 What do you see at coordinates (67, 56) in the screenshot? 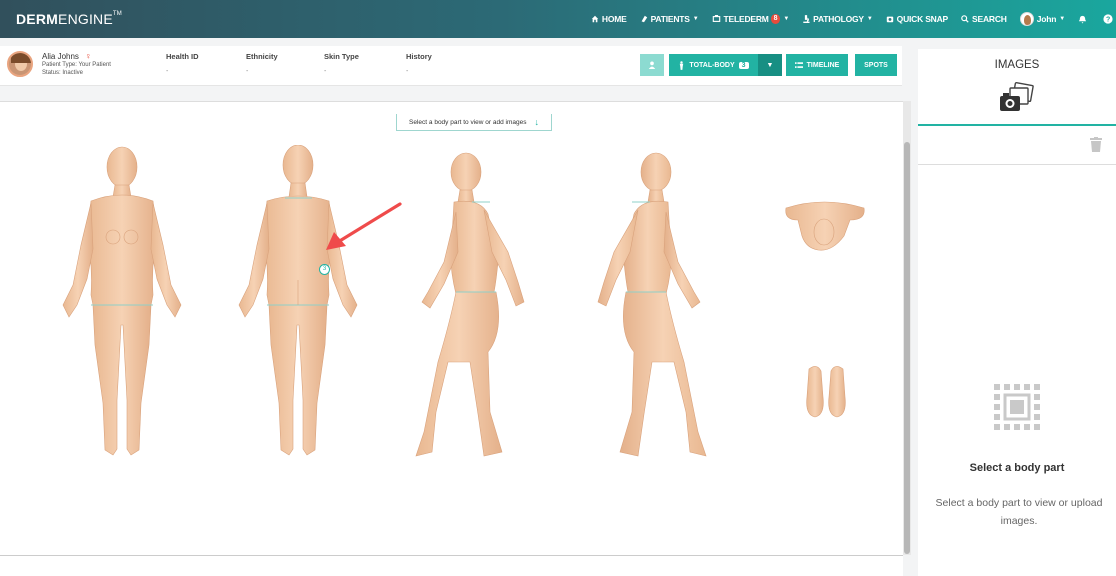
I see `patient-name: Alia Johns ♀` at bounding box center [67, 56].